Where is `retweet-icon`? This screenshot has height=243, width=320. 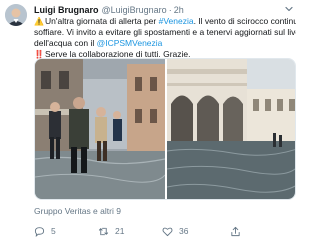 retweet-icon is located at coordinates (103, 231).